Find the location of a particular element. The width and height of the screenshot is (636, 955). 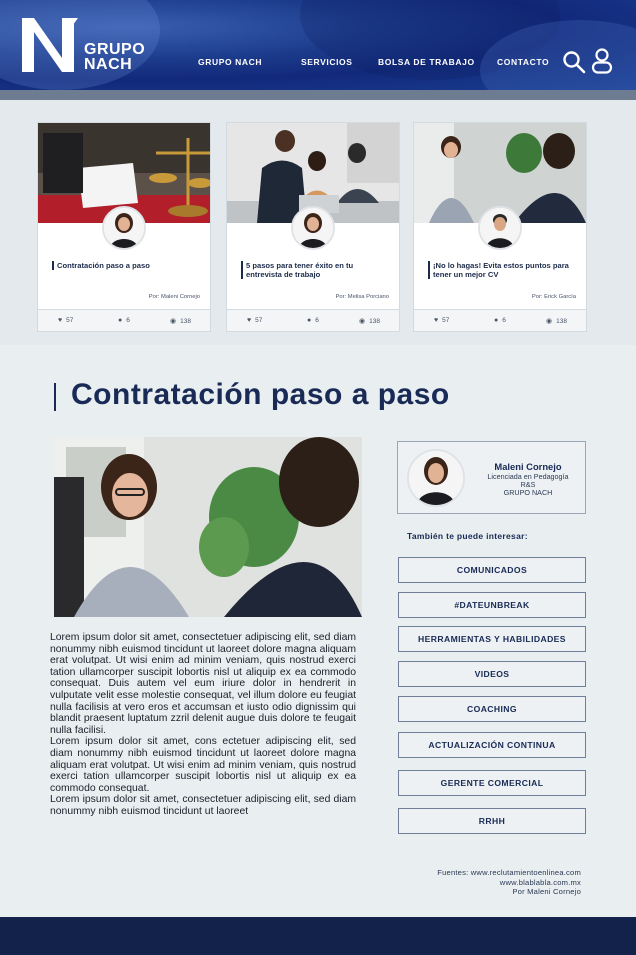

card-author: Por: Maleni Cornejo is located at coordinates (174, 297).